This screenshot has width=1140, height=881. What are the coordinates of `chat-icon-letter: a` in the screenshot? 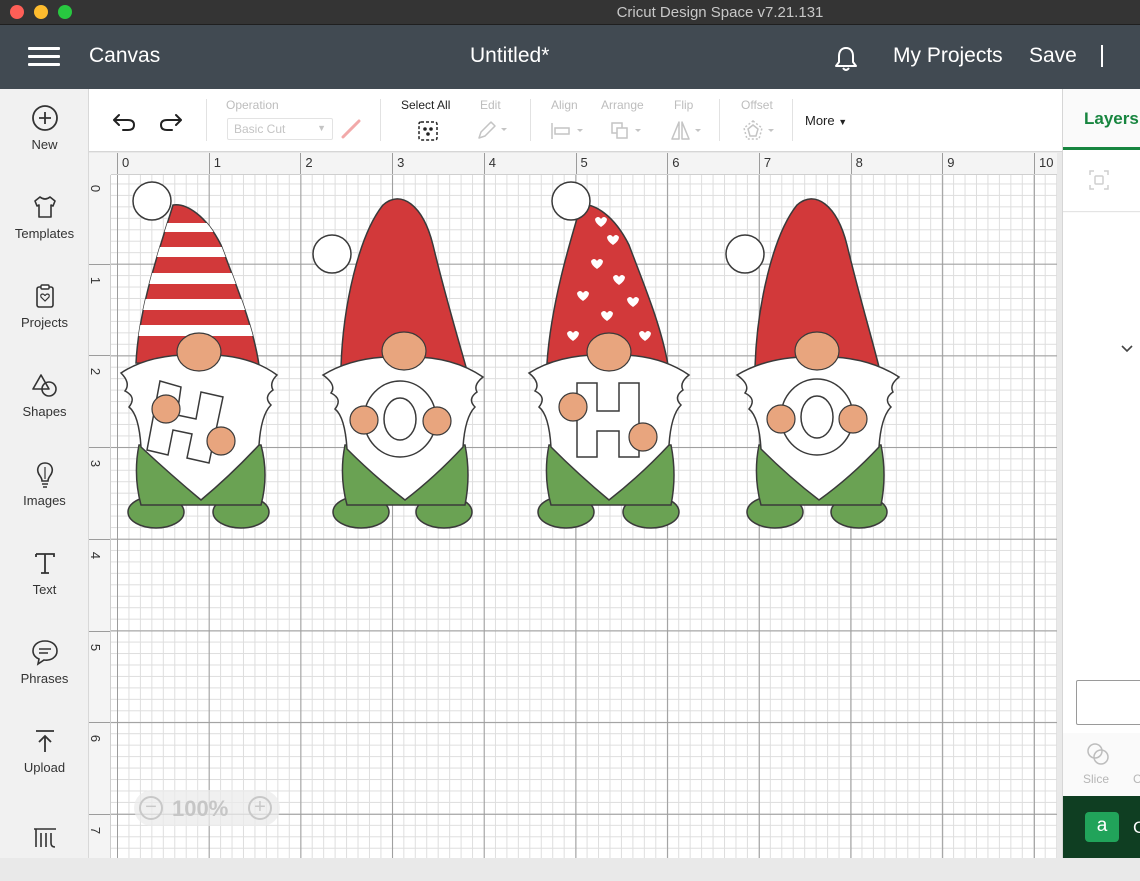 It's located at (1102, 825).